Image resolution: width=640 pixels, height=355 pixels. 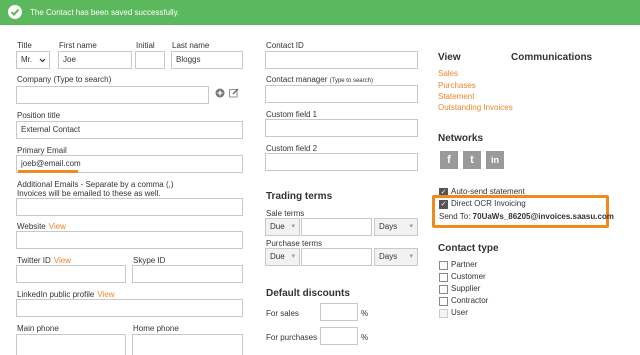 What do you see at coordinates (156, 328) in the screenshot?
I see `home-phone-label: Home phone` at bounding box center [156, 328].